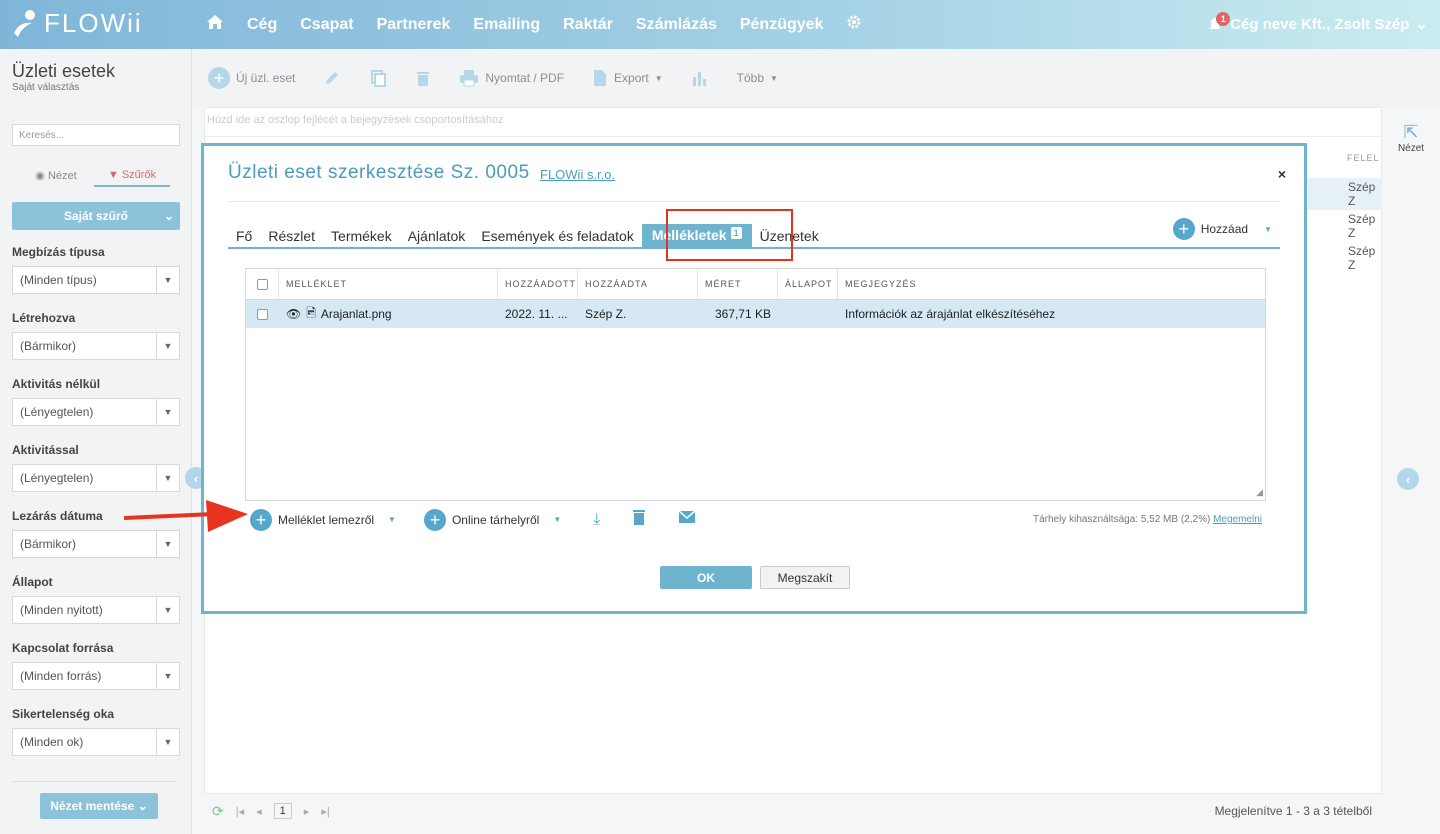  What do you see at coordinates (251, 78) in the screenshot?
I see `new-deal-button: + Új üzl. eset` at bounding box center [251, 78].